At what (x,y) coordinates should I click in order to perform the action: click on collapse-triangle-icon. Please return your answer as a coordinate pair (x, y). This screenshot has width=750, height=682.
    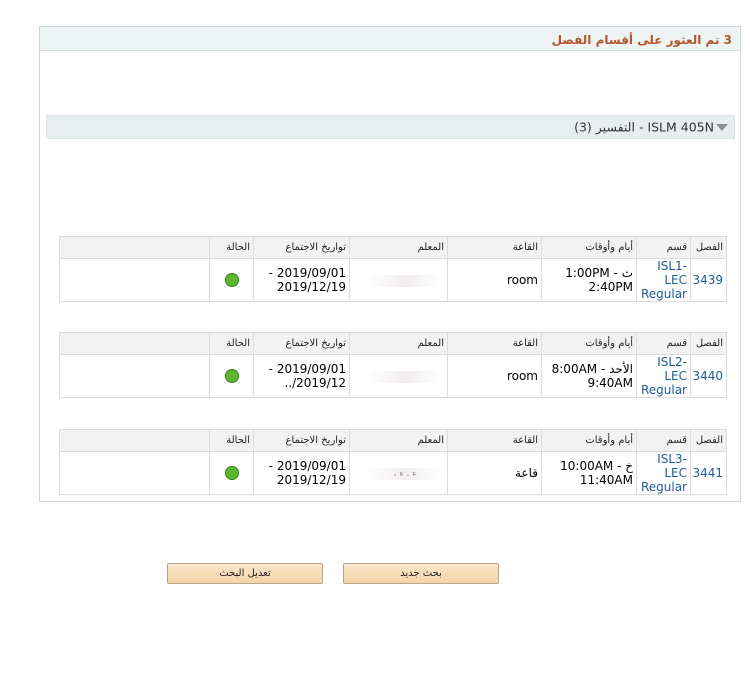
    Looking at the image, I should click on (722, 127).